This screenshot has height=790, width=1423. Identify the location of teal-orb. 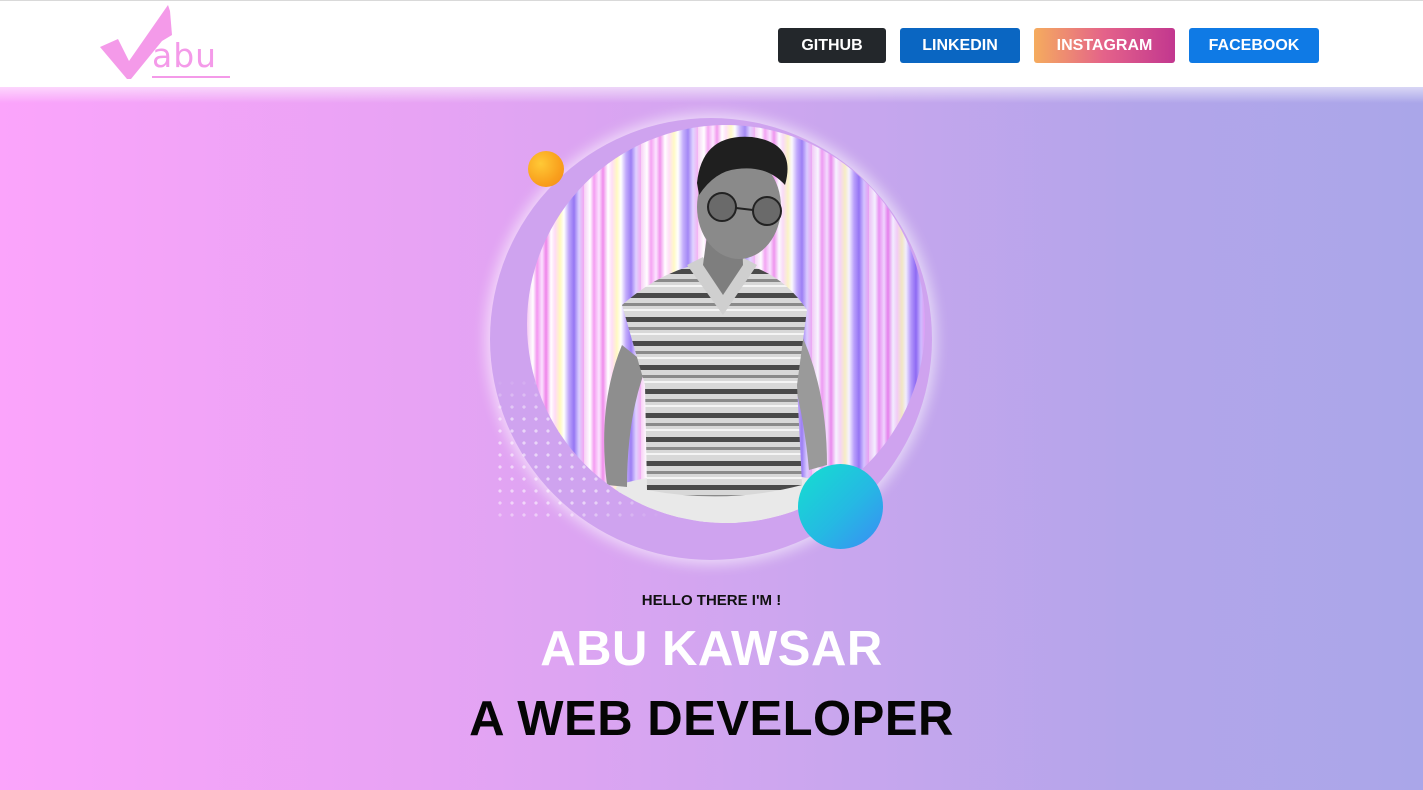
(840, 506).